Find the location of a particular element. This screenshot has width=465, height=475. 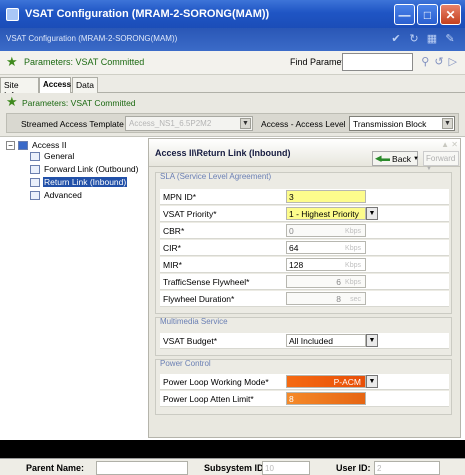

power-loop-mode-row: Power Loop Working Mode* P-ACM ▼ is located at coordinates (304, 382).